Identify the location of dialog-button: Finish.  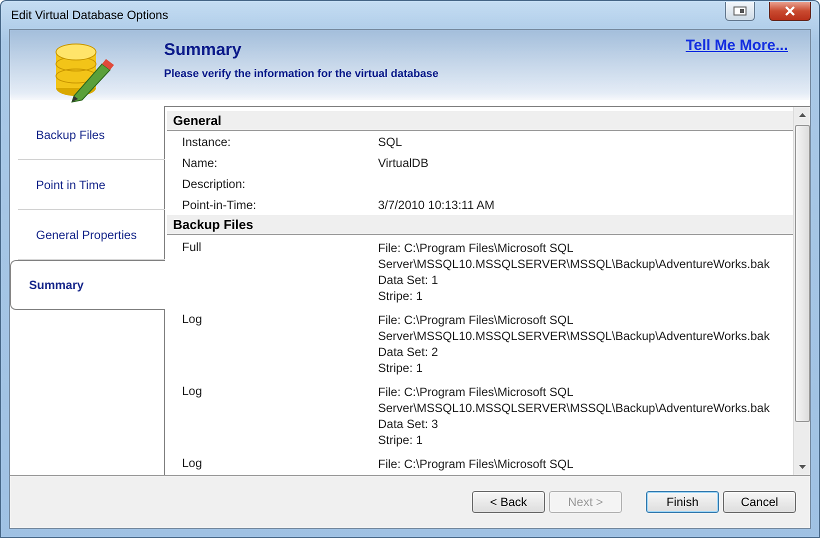
(682, 502).